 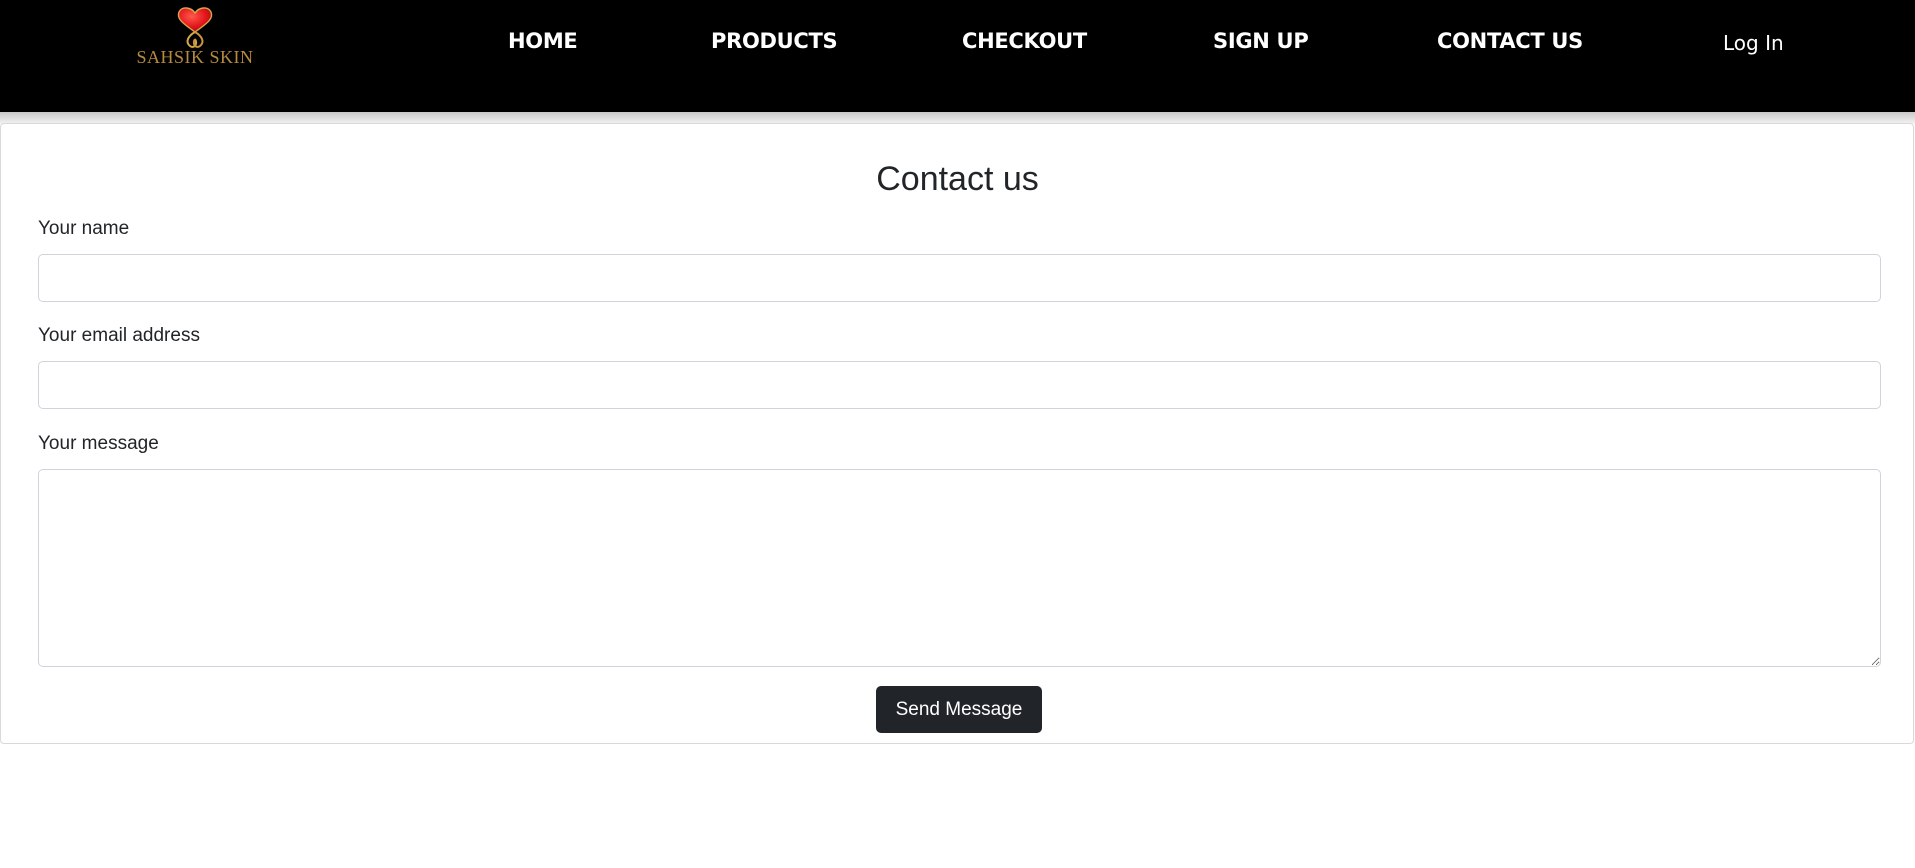 I want to click on brand-logo-link: SAHSIK SKIN, so click(x=195, y=38).